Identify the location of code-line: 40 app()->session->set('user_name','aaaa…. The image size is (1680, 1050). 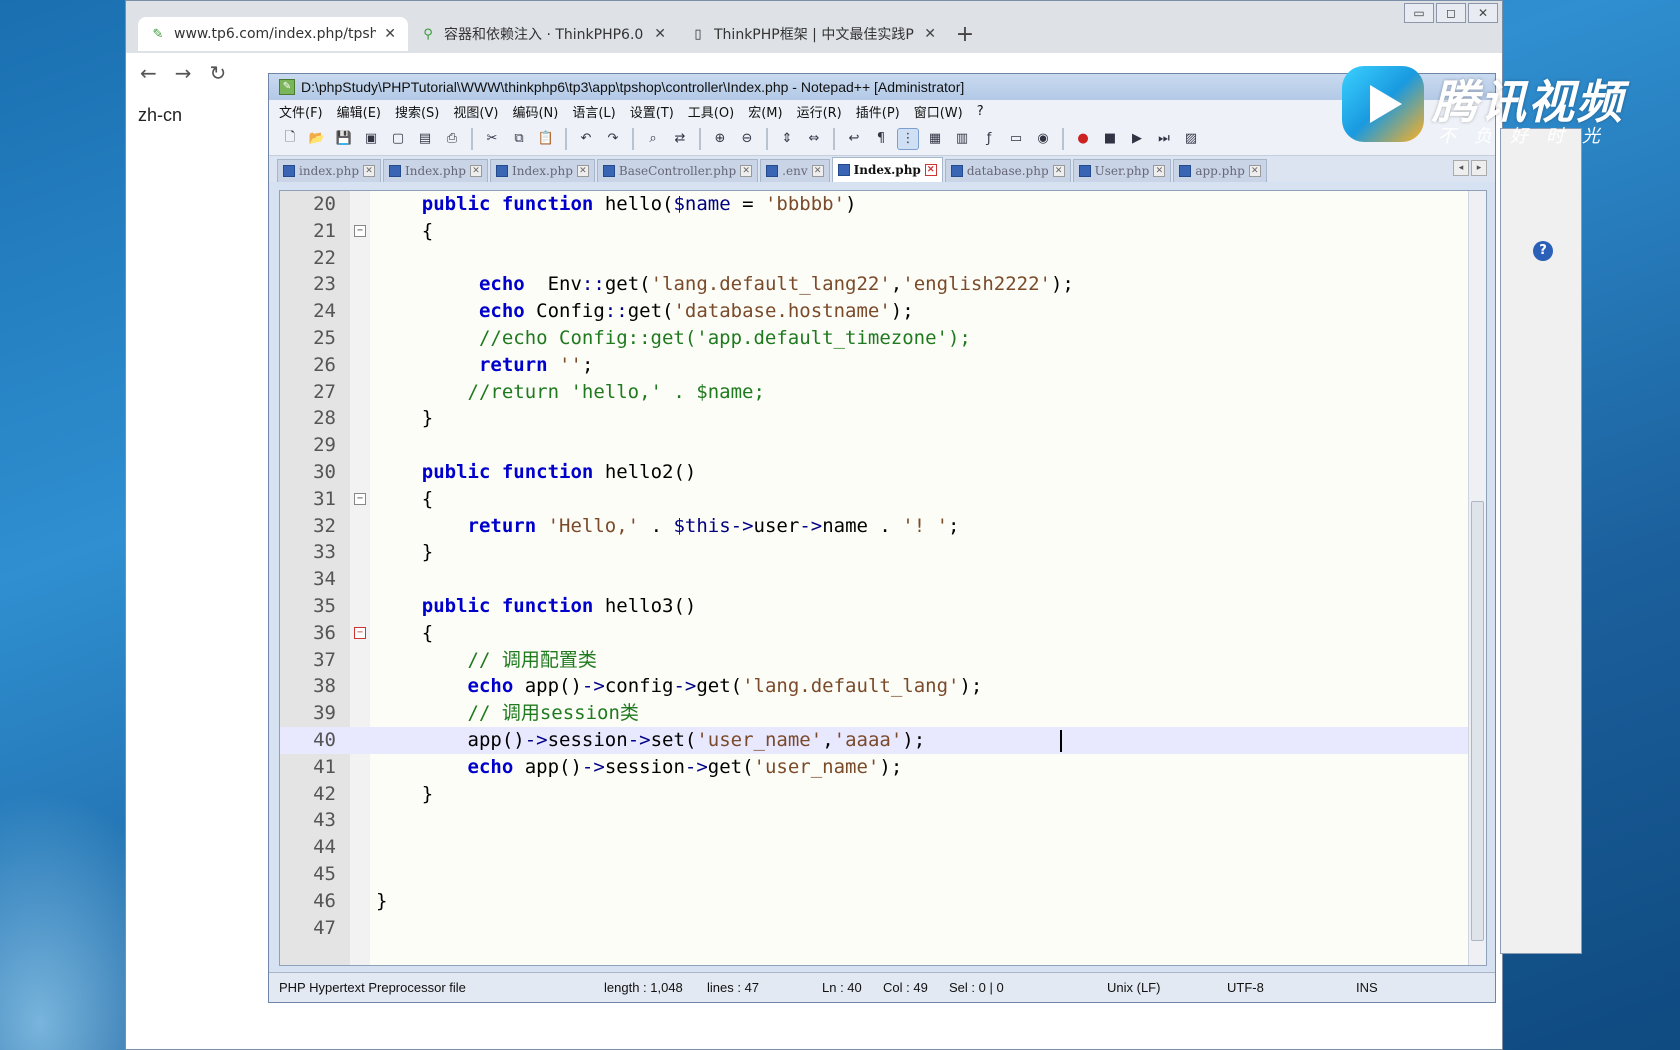
(883, 740).